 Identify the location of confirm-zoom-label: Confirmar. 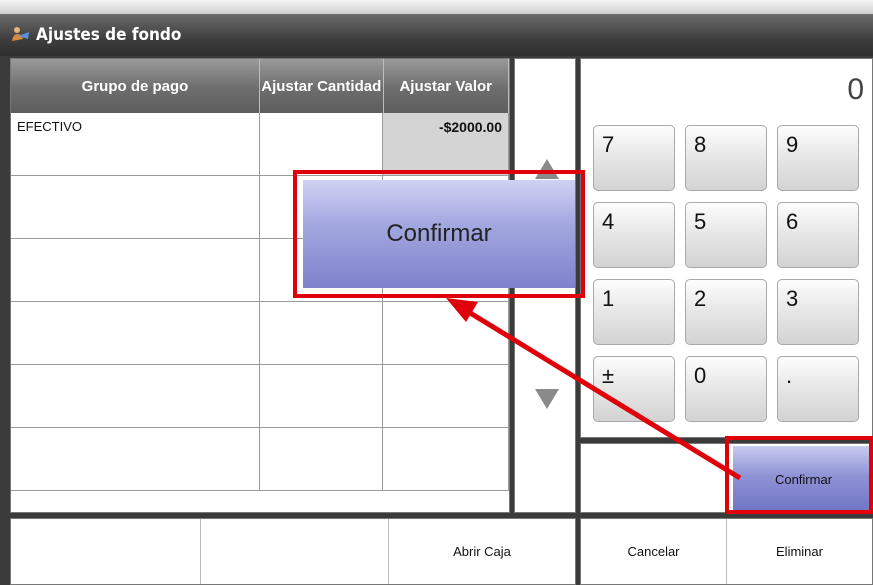
(439, 234).